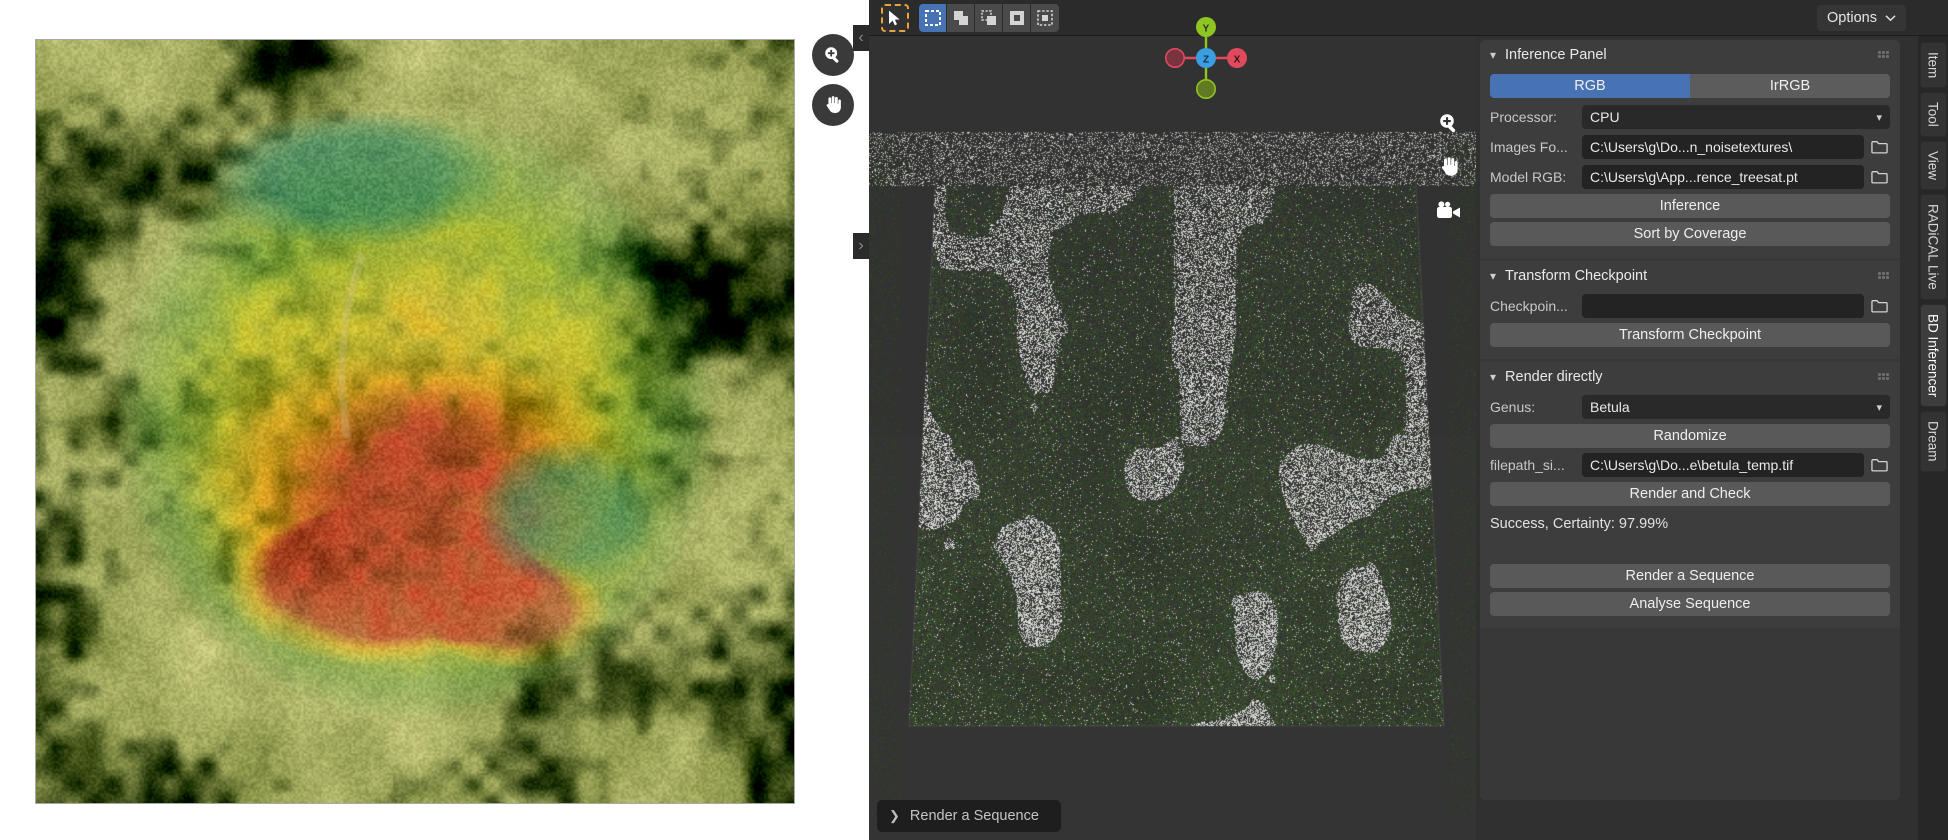 The width and height of the screenshot is (1948, 840). Describe the element at coordinates (1513, 407) in the screenshot. I see `genus-label: Genus:` at that location.